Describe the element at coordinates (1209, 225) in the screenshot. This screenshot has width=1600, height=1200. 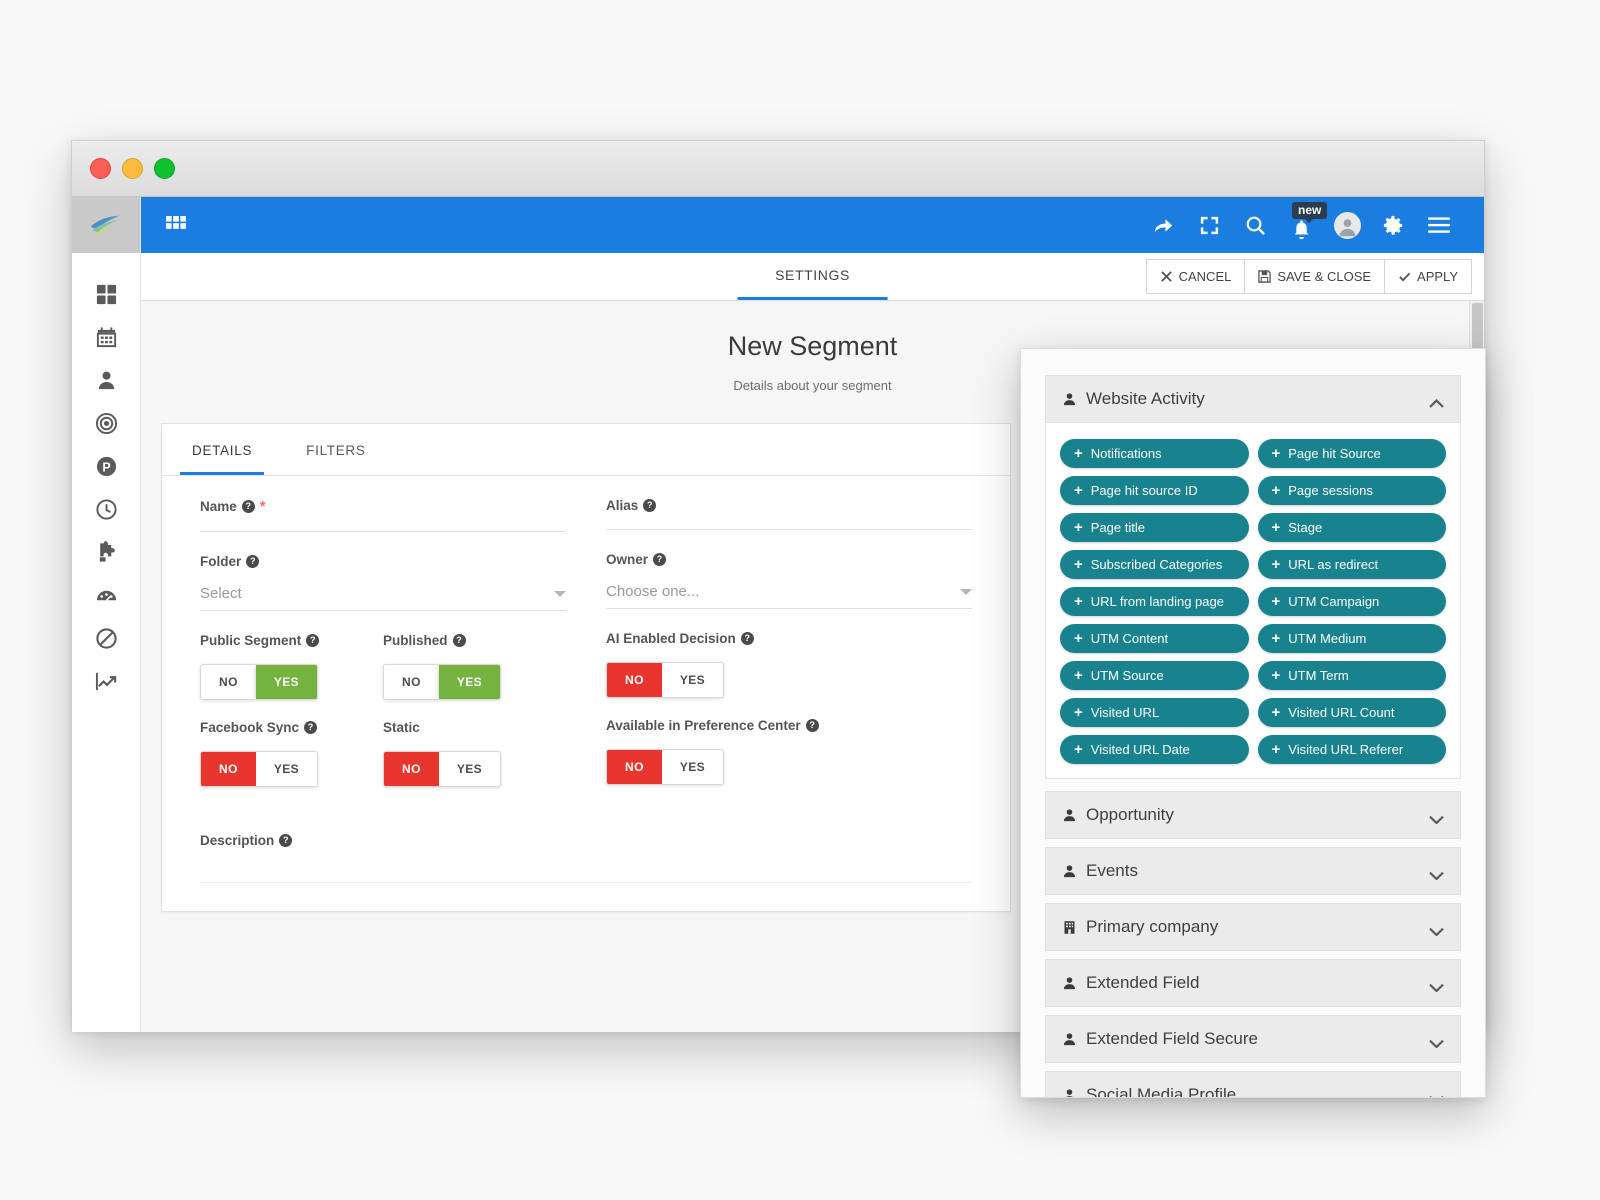
I see `fullscreen-button` at that location.